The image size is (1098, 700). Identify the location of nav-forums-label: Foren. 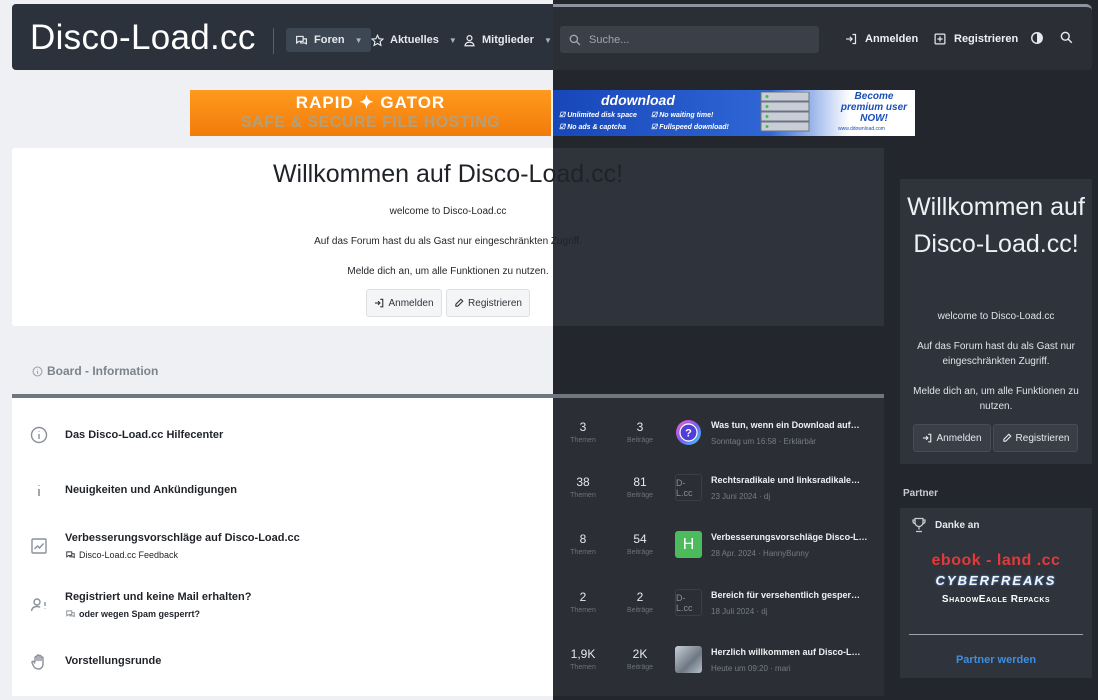
(329, 40).